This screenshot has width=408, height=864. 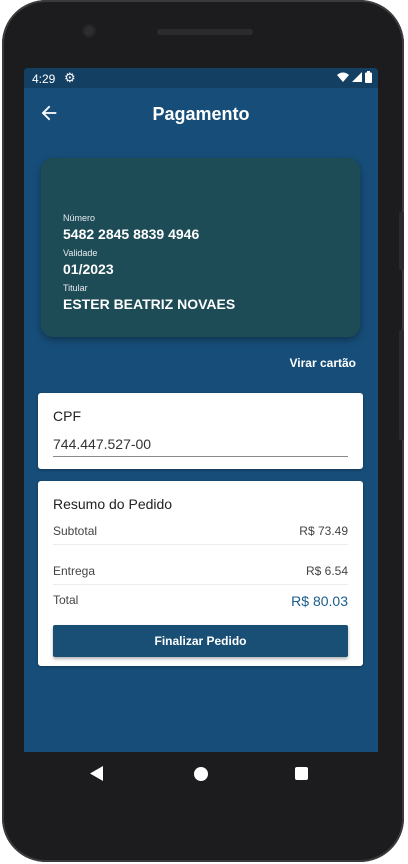 What do you see at coordinates (368, 77) in the screenshot?
I see `battery-icon` at bounding box center [368, 77].